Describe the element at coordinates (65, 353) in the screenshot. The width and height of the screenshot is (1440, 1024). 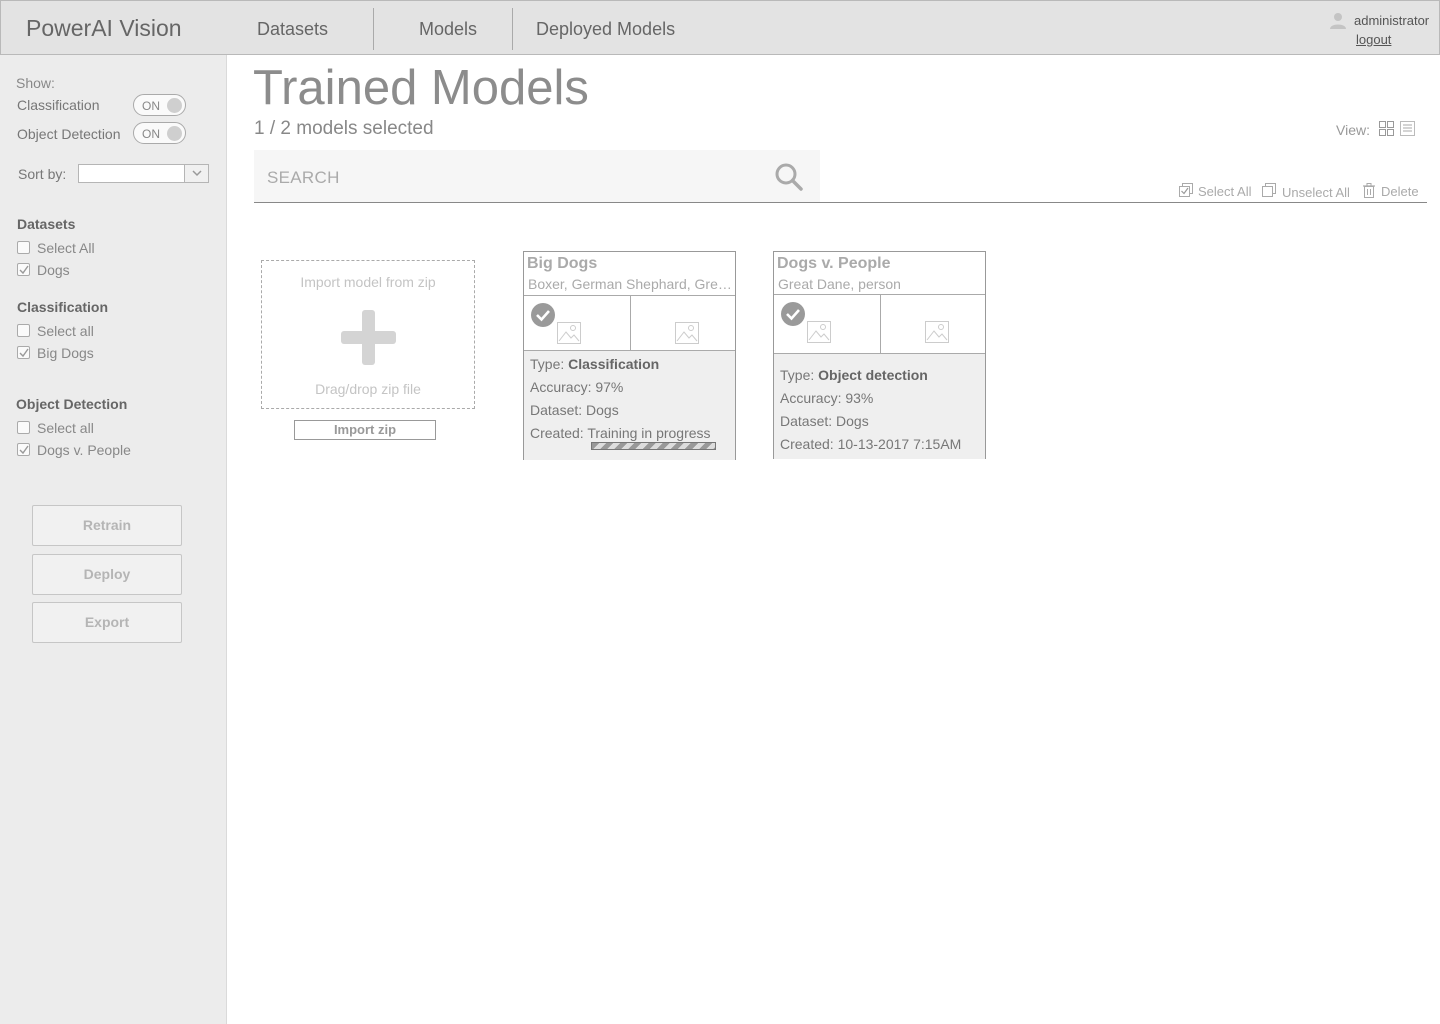
I see `checkbox-label: Big Dogs` at that location.